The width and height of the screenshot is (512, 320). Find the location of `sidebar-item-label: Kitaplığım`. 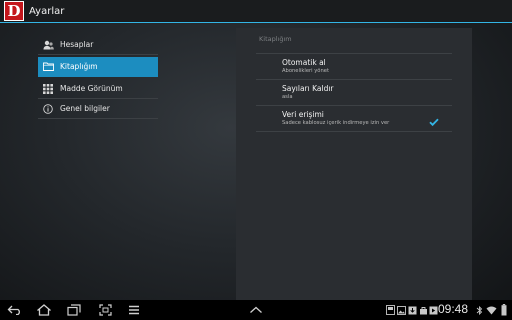

sidebar-item-label: Kitaplığım is located at coordinates (79, 66).